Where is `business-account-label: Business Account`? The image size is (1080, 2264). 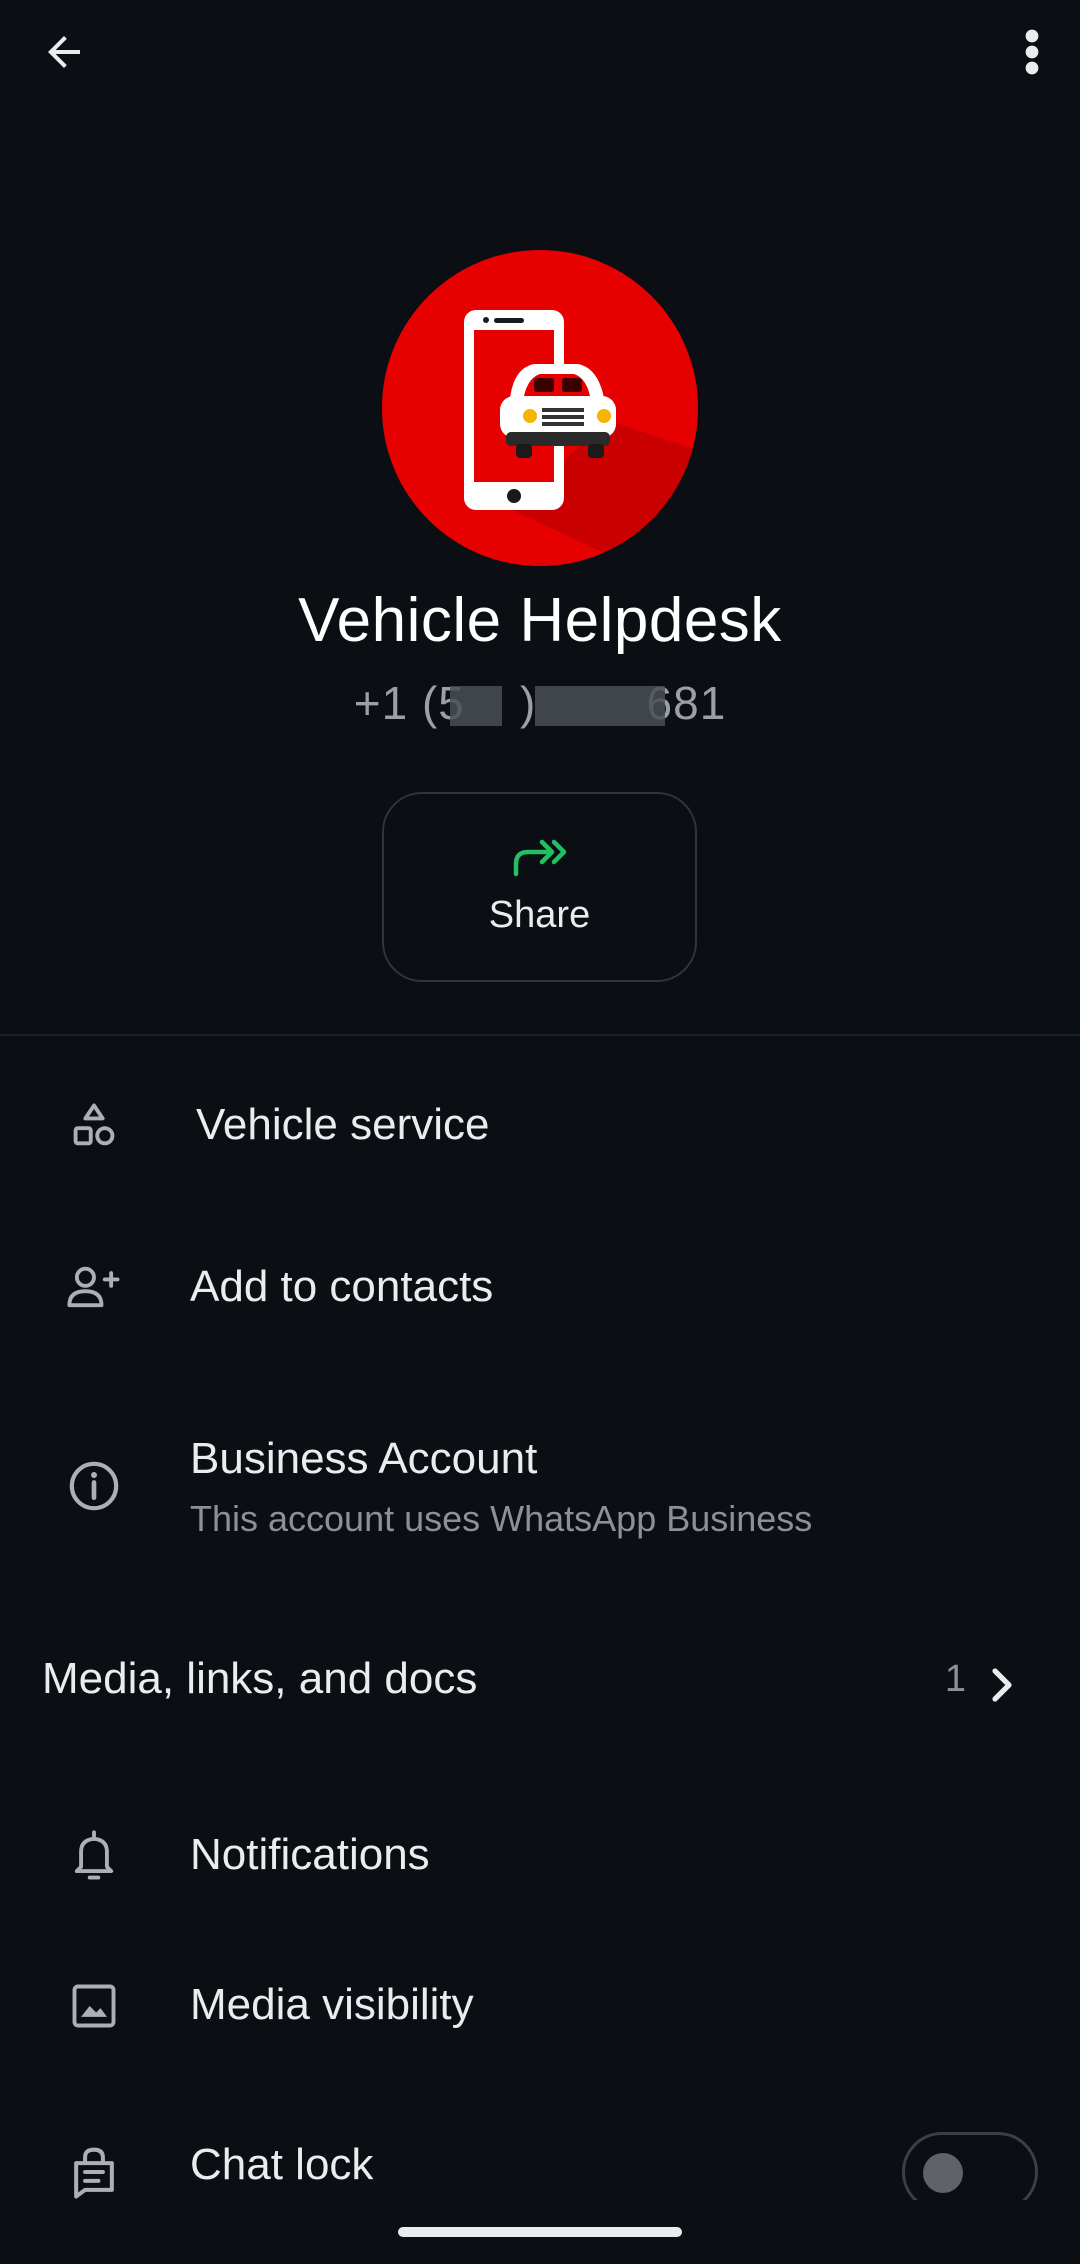
business-account-label: Business Account is located at coordinates (364, 1458).